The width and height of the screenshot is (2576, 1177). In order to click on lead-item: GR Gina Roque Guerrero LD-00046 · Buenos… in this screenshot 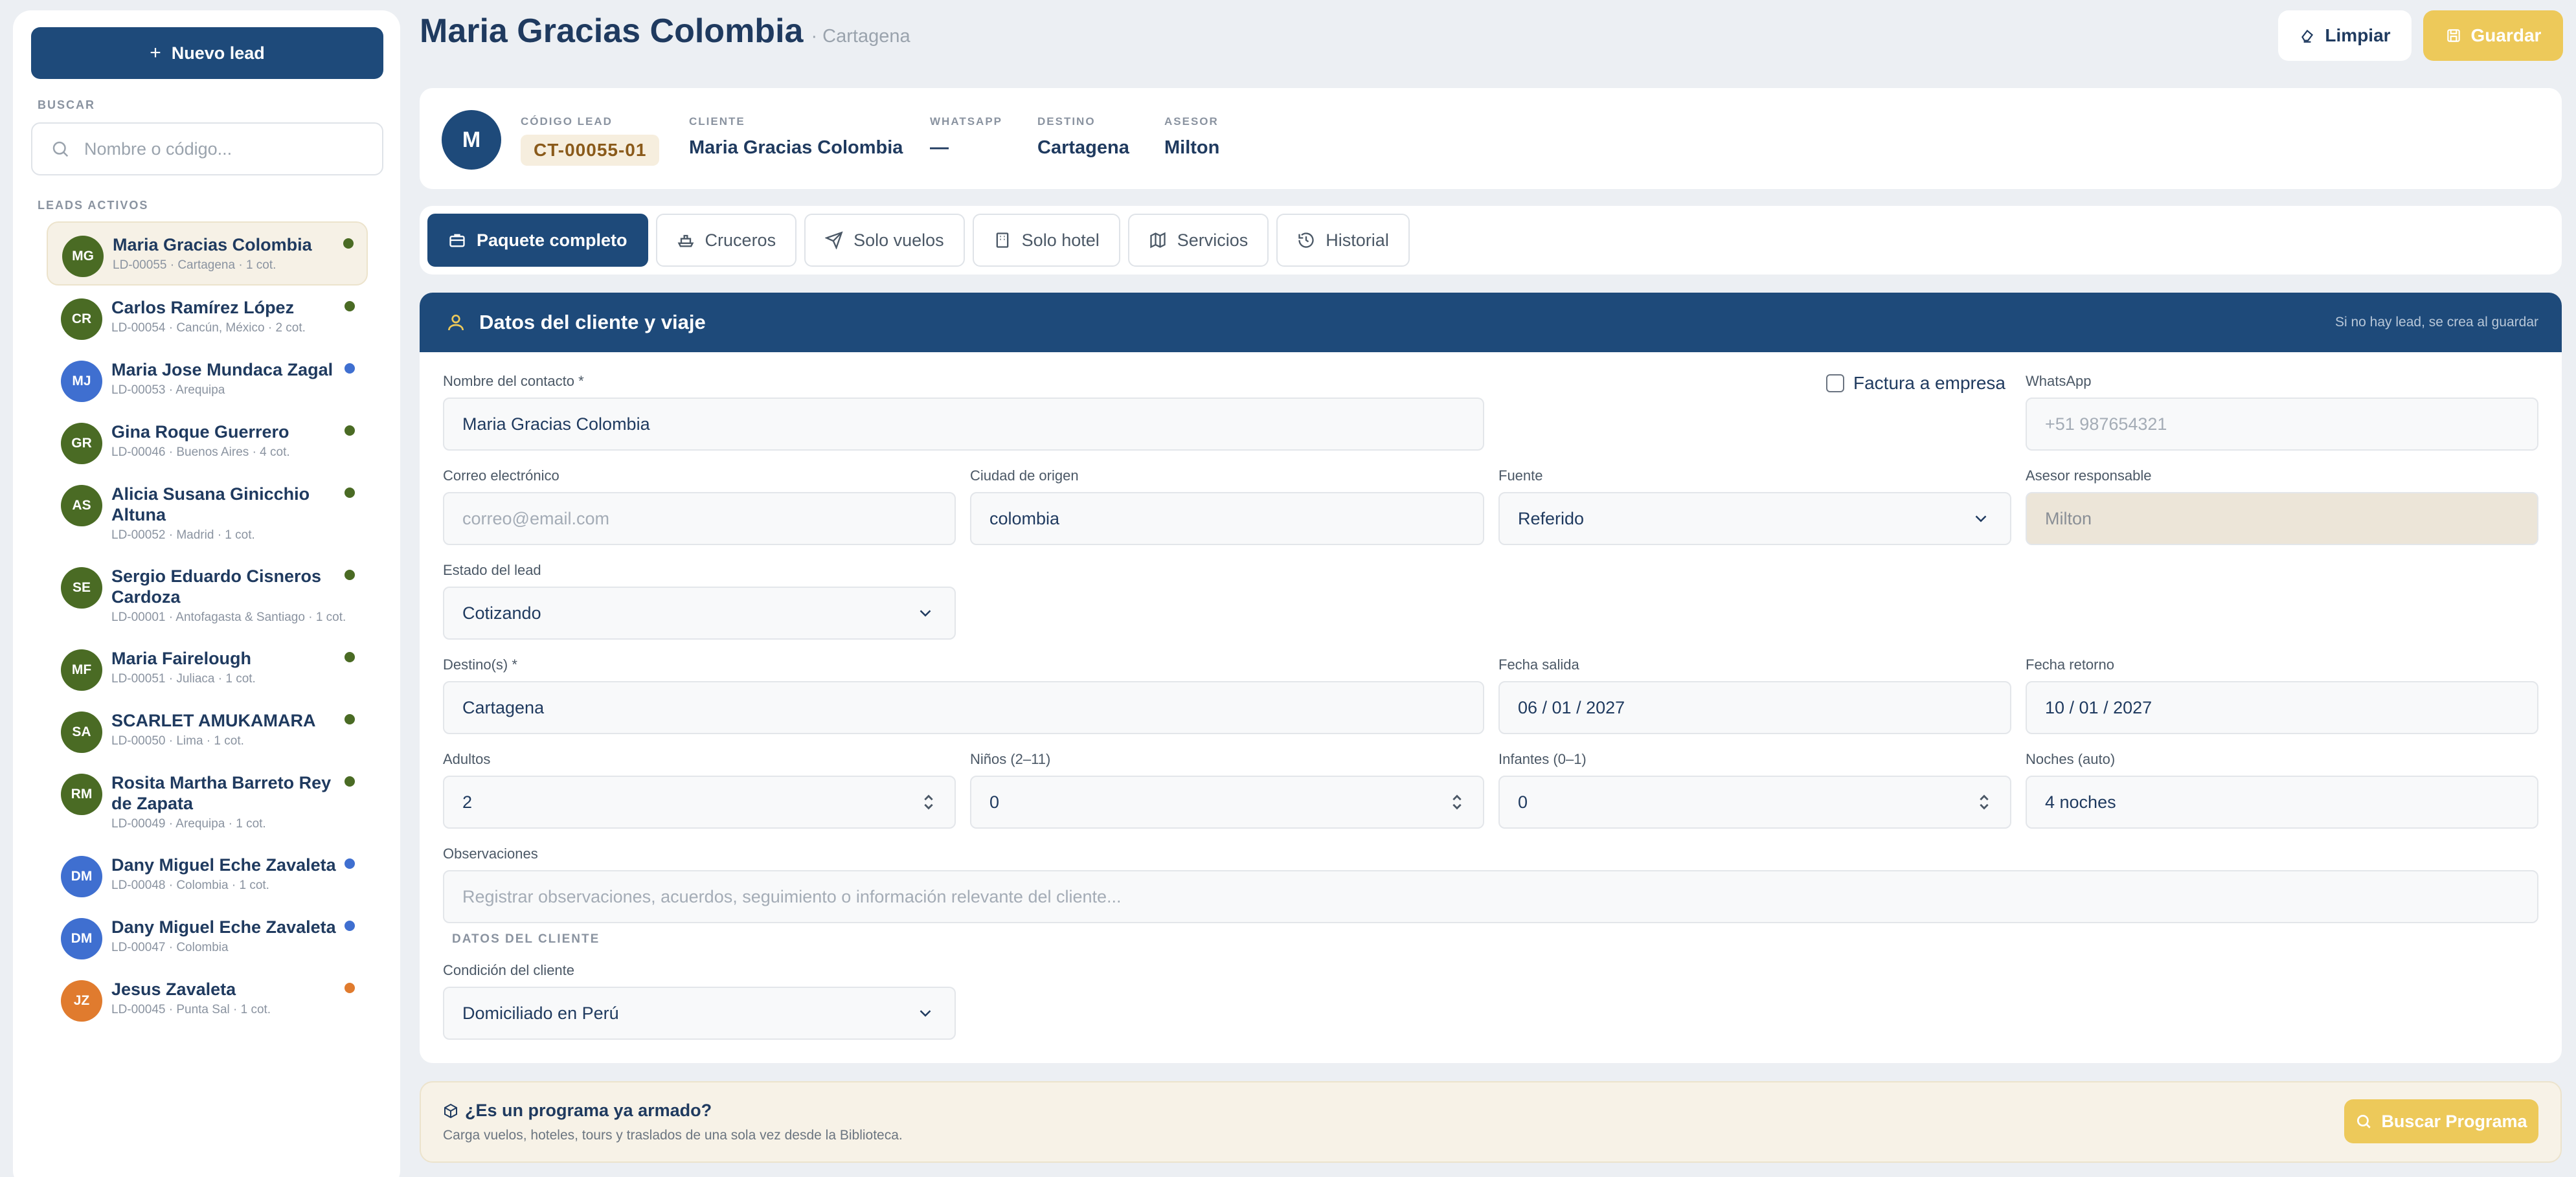, I will do `click(207, 441)`.